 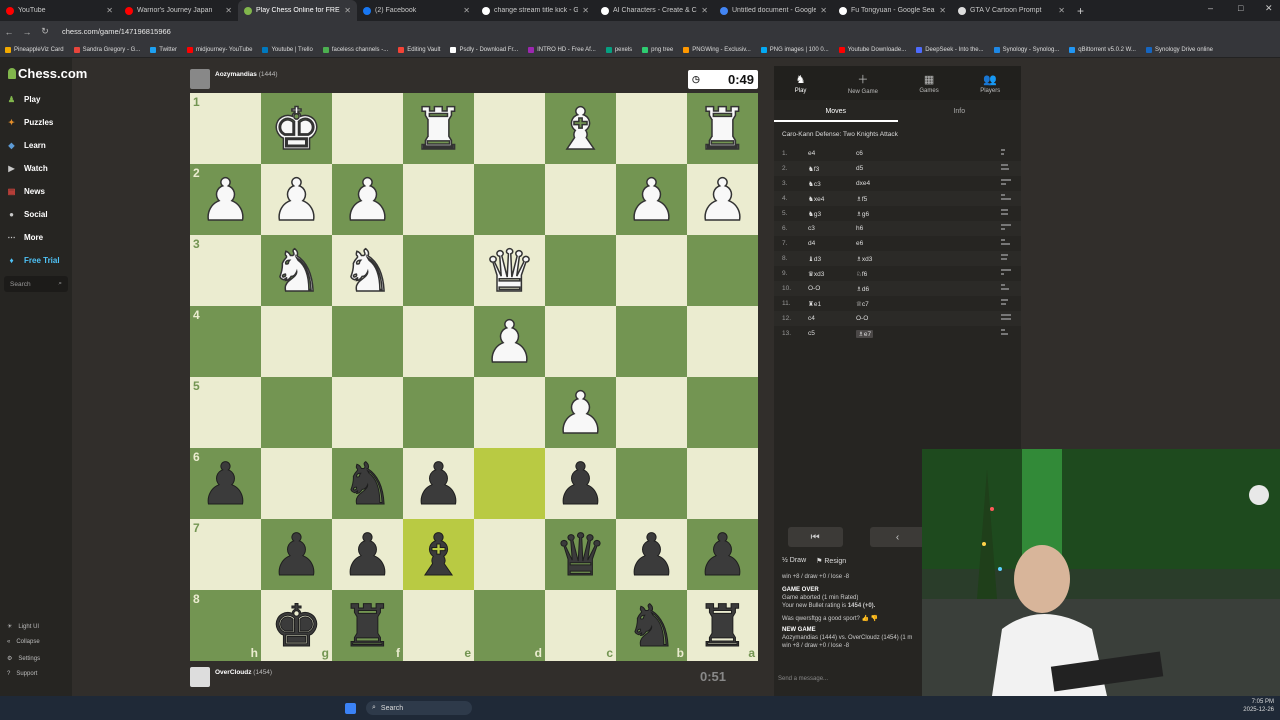 What do you see at coordinates (814, 214) in the screenshot?
I see `white-move: ♞g3` at bounding box center [814, 214].